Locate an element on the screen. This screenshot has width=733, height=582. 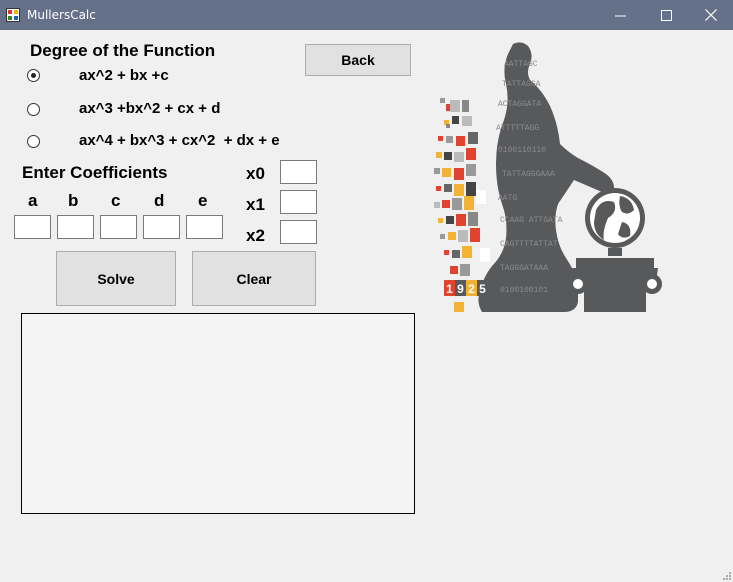
globe-icon is located at coordinates (615, 222).